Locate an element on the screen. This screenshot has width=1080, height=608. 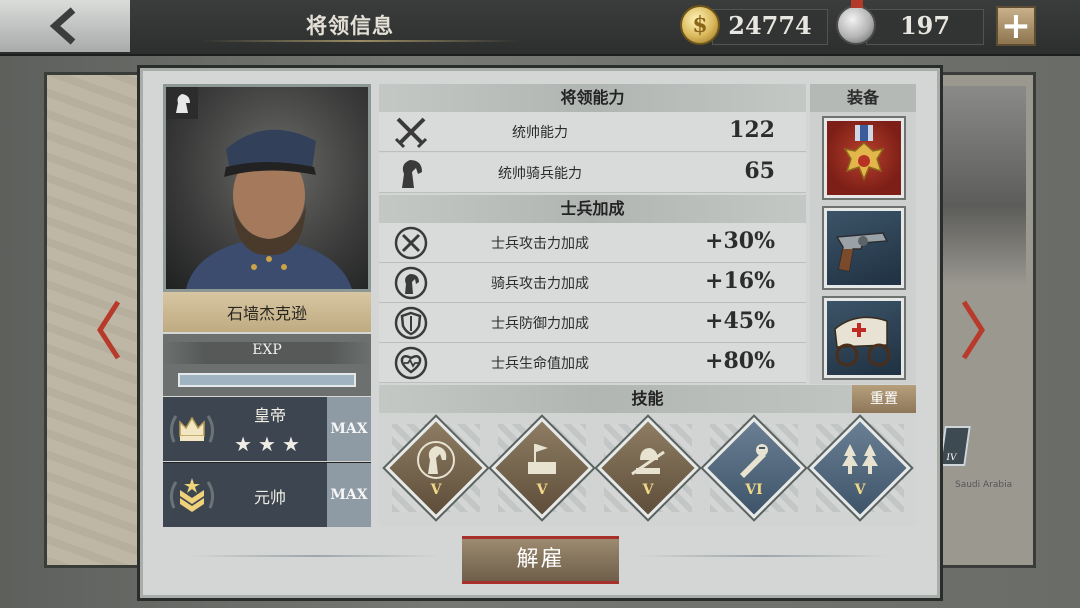
exp-progress-bar is located at coordinates (267, 380).